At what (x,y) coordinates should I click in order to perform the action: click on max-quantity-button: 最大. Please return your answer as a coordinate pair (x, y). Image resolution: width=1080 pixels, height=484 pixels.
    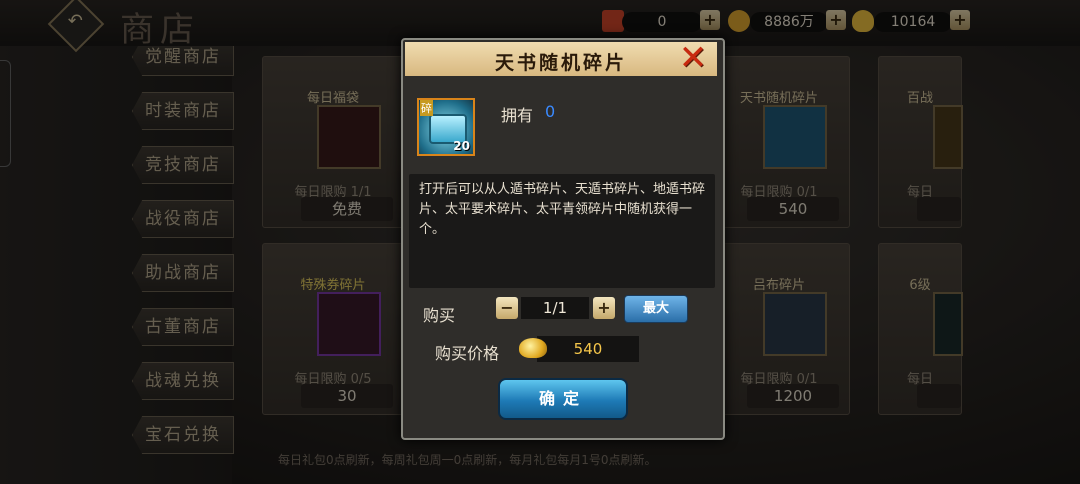
    Looking at the image, I should click on (656, 309).